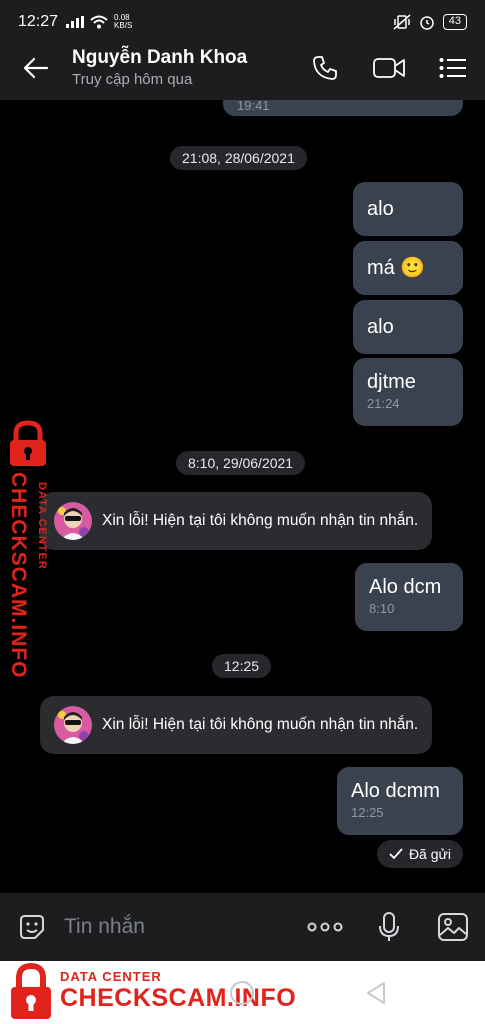 The width and height of the screenshot is (485, 1024). I want to click on delivery-status-label: Đã gửi, so click(429, 854).